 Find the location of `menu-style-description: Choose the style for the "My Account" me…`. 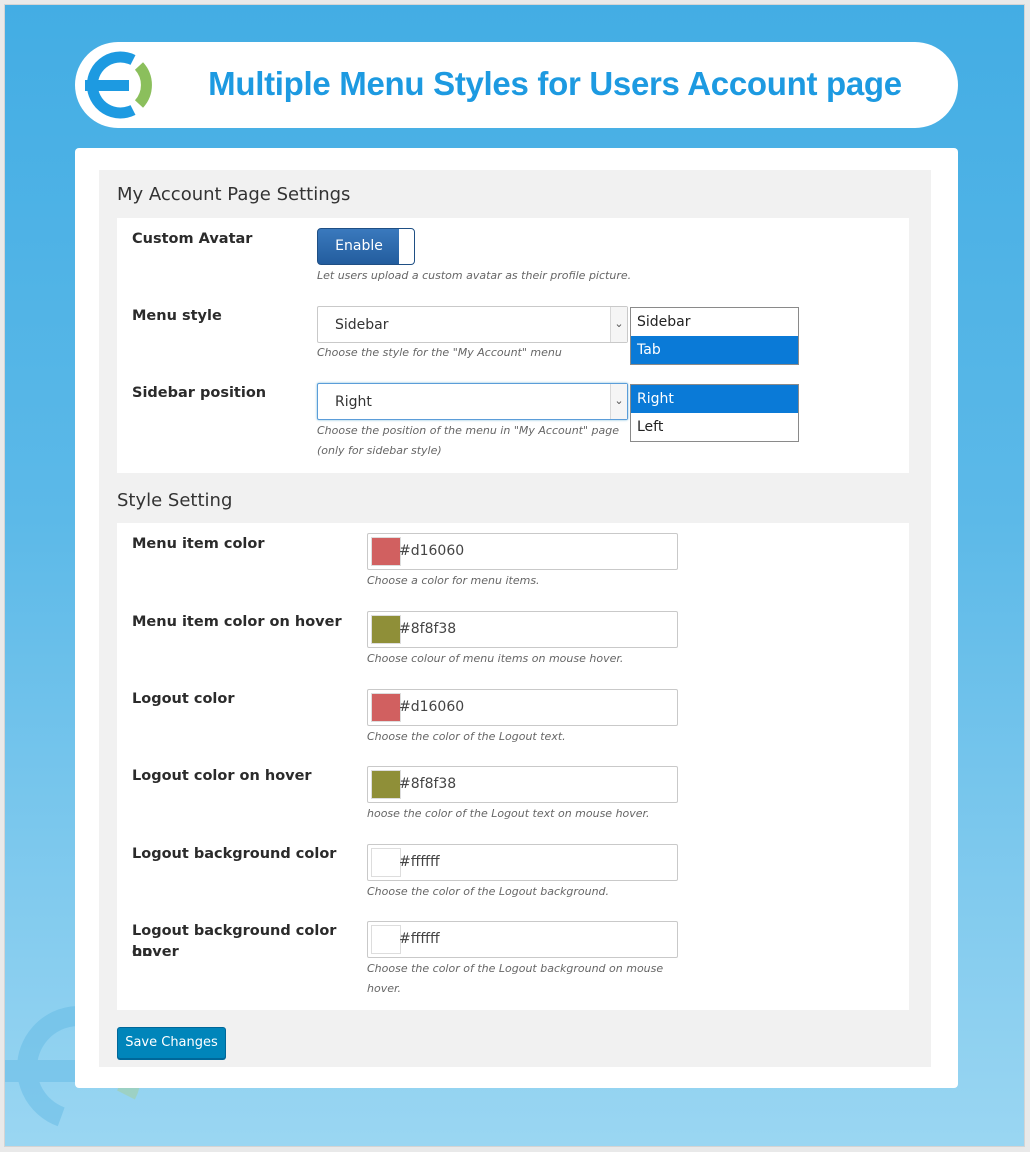

menu-style-description: Choose the style for the "My Account" me… is located at coordinates (439, 352).